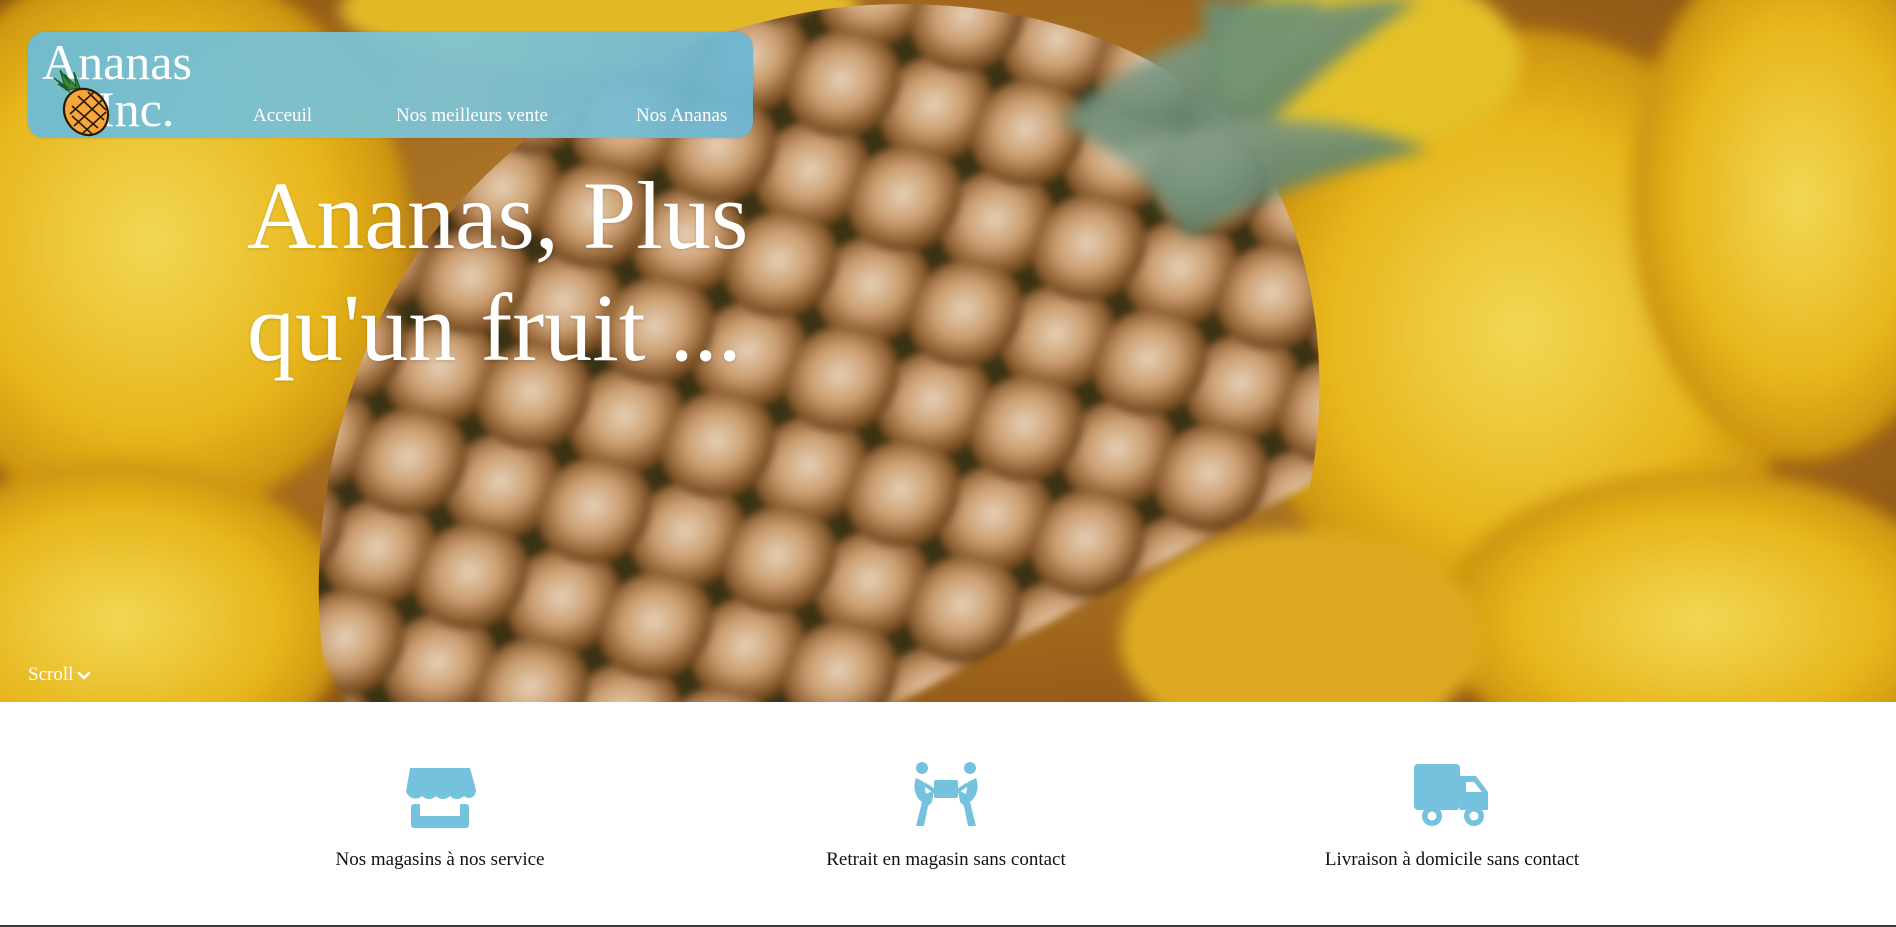 The image size is (1896, 927). I want to click on feature-stores-label: Nos magasins à nos service, so click(440, 859).